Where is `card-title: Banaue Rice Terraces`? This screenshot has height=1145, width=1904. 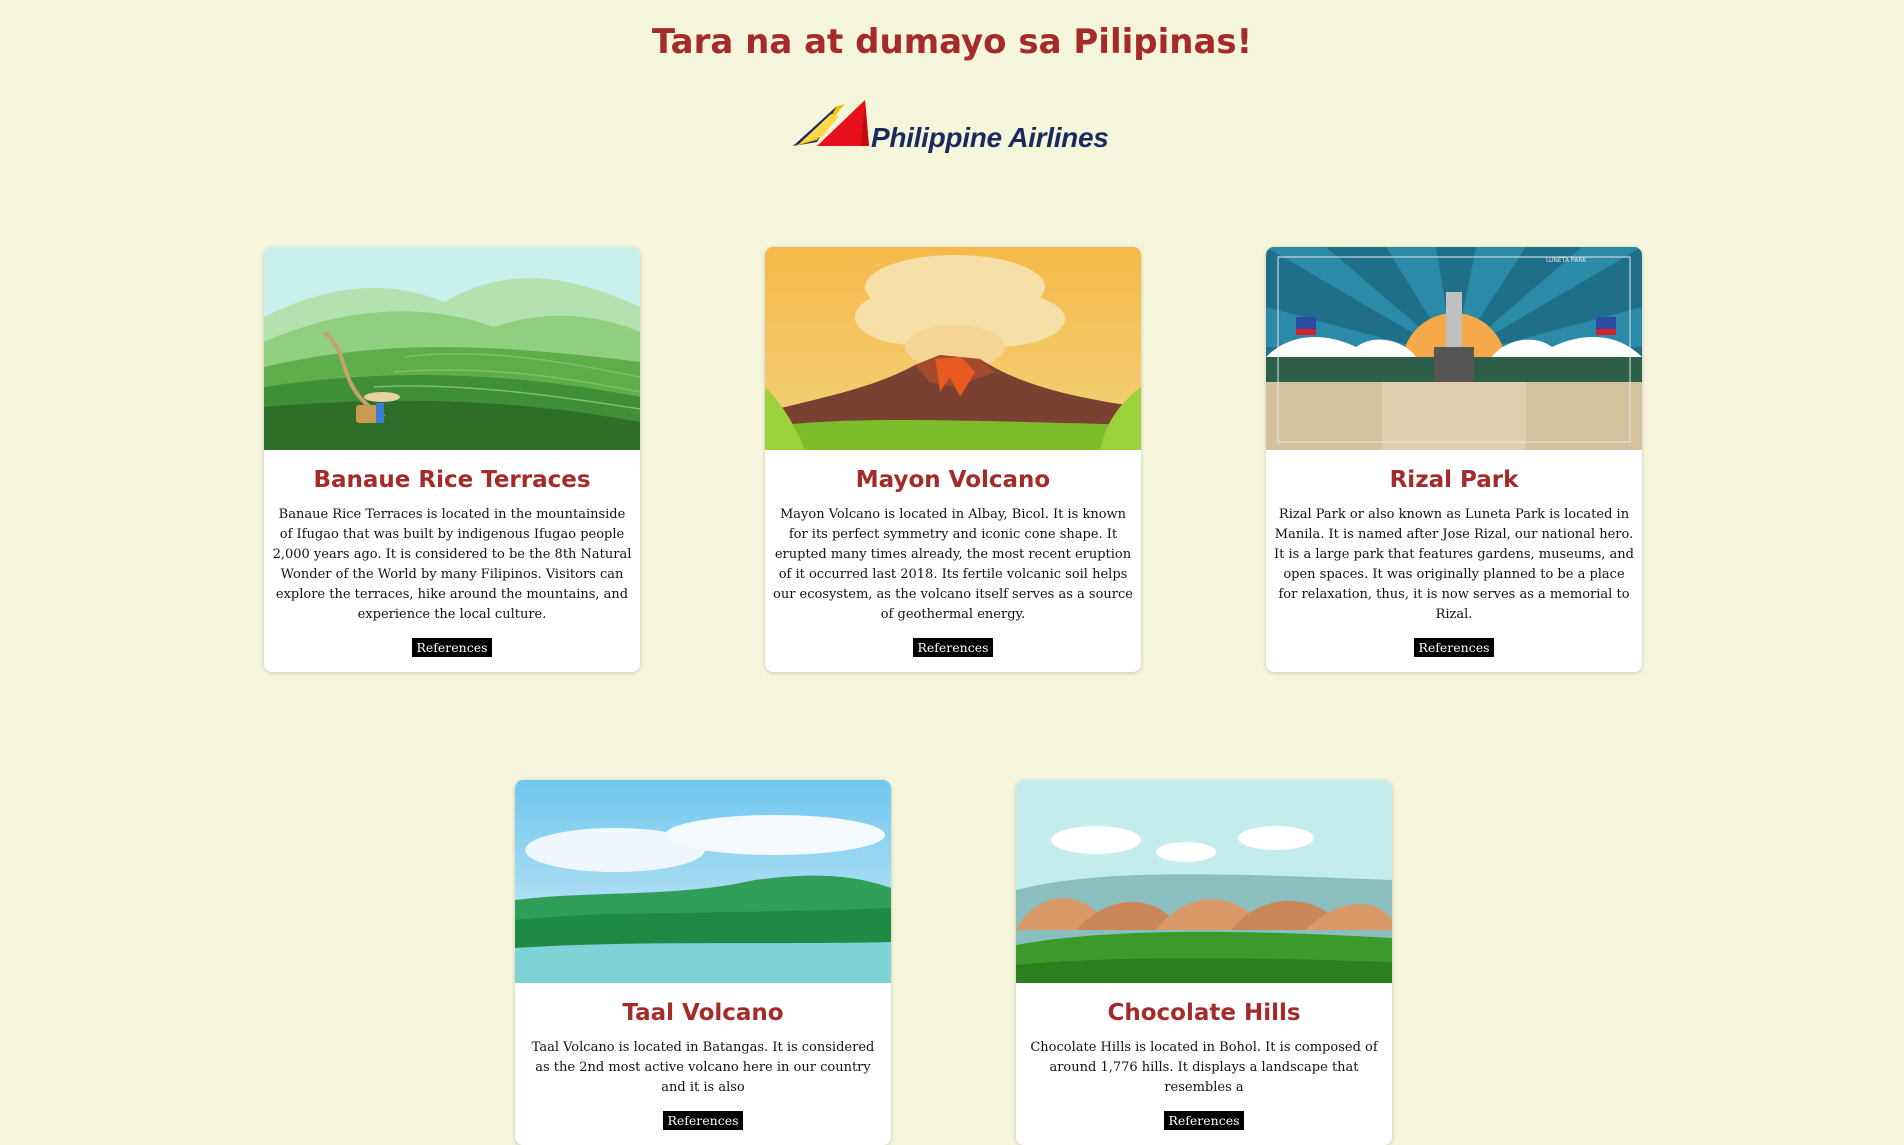
card-title: Banaue Rice Terraces is located at coordinates (452, 480).